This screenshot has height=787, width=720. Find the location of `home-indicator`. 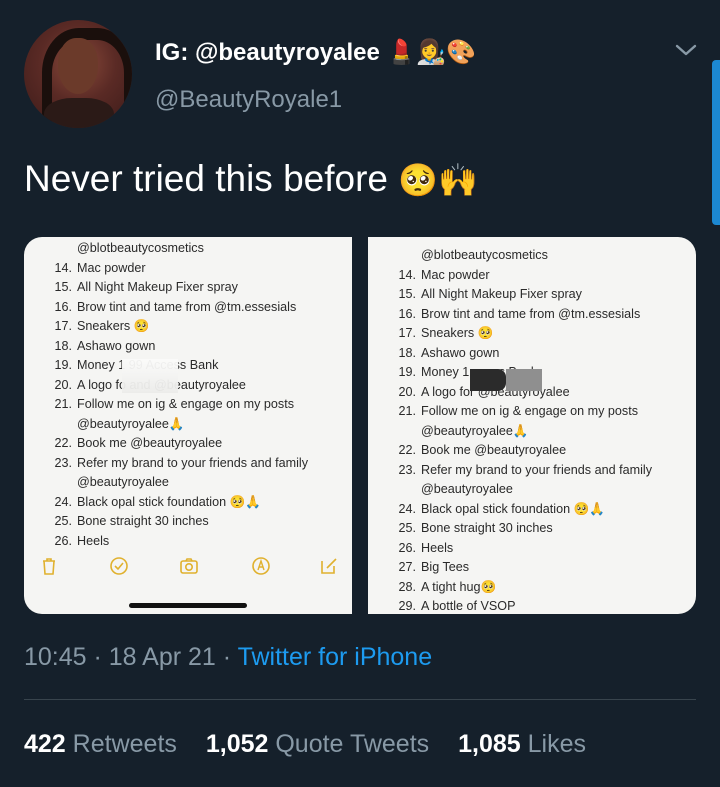

home-indicator is located at coordinates (188, 605).